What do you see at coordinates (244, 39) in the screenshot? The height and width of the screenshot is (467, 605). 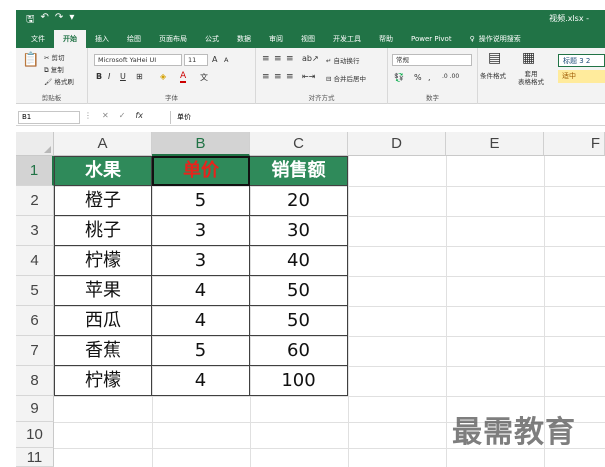 I see `tab-data: 数据` at bounding box center [244, 39].